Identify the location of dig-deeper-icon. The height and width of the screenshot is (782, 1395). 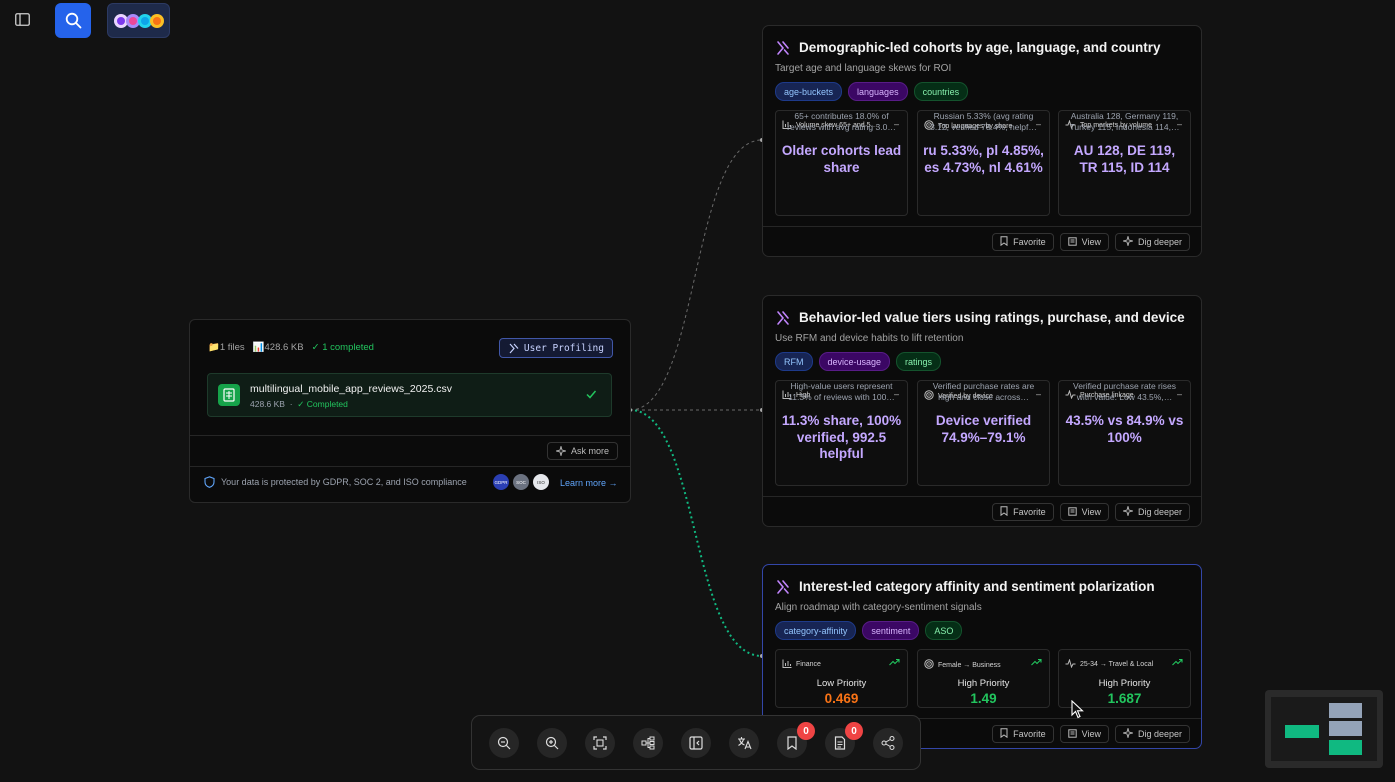
(1128, 241).